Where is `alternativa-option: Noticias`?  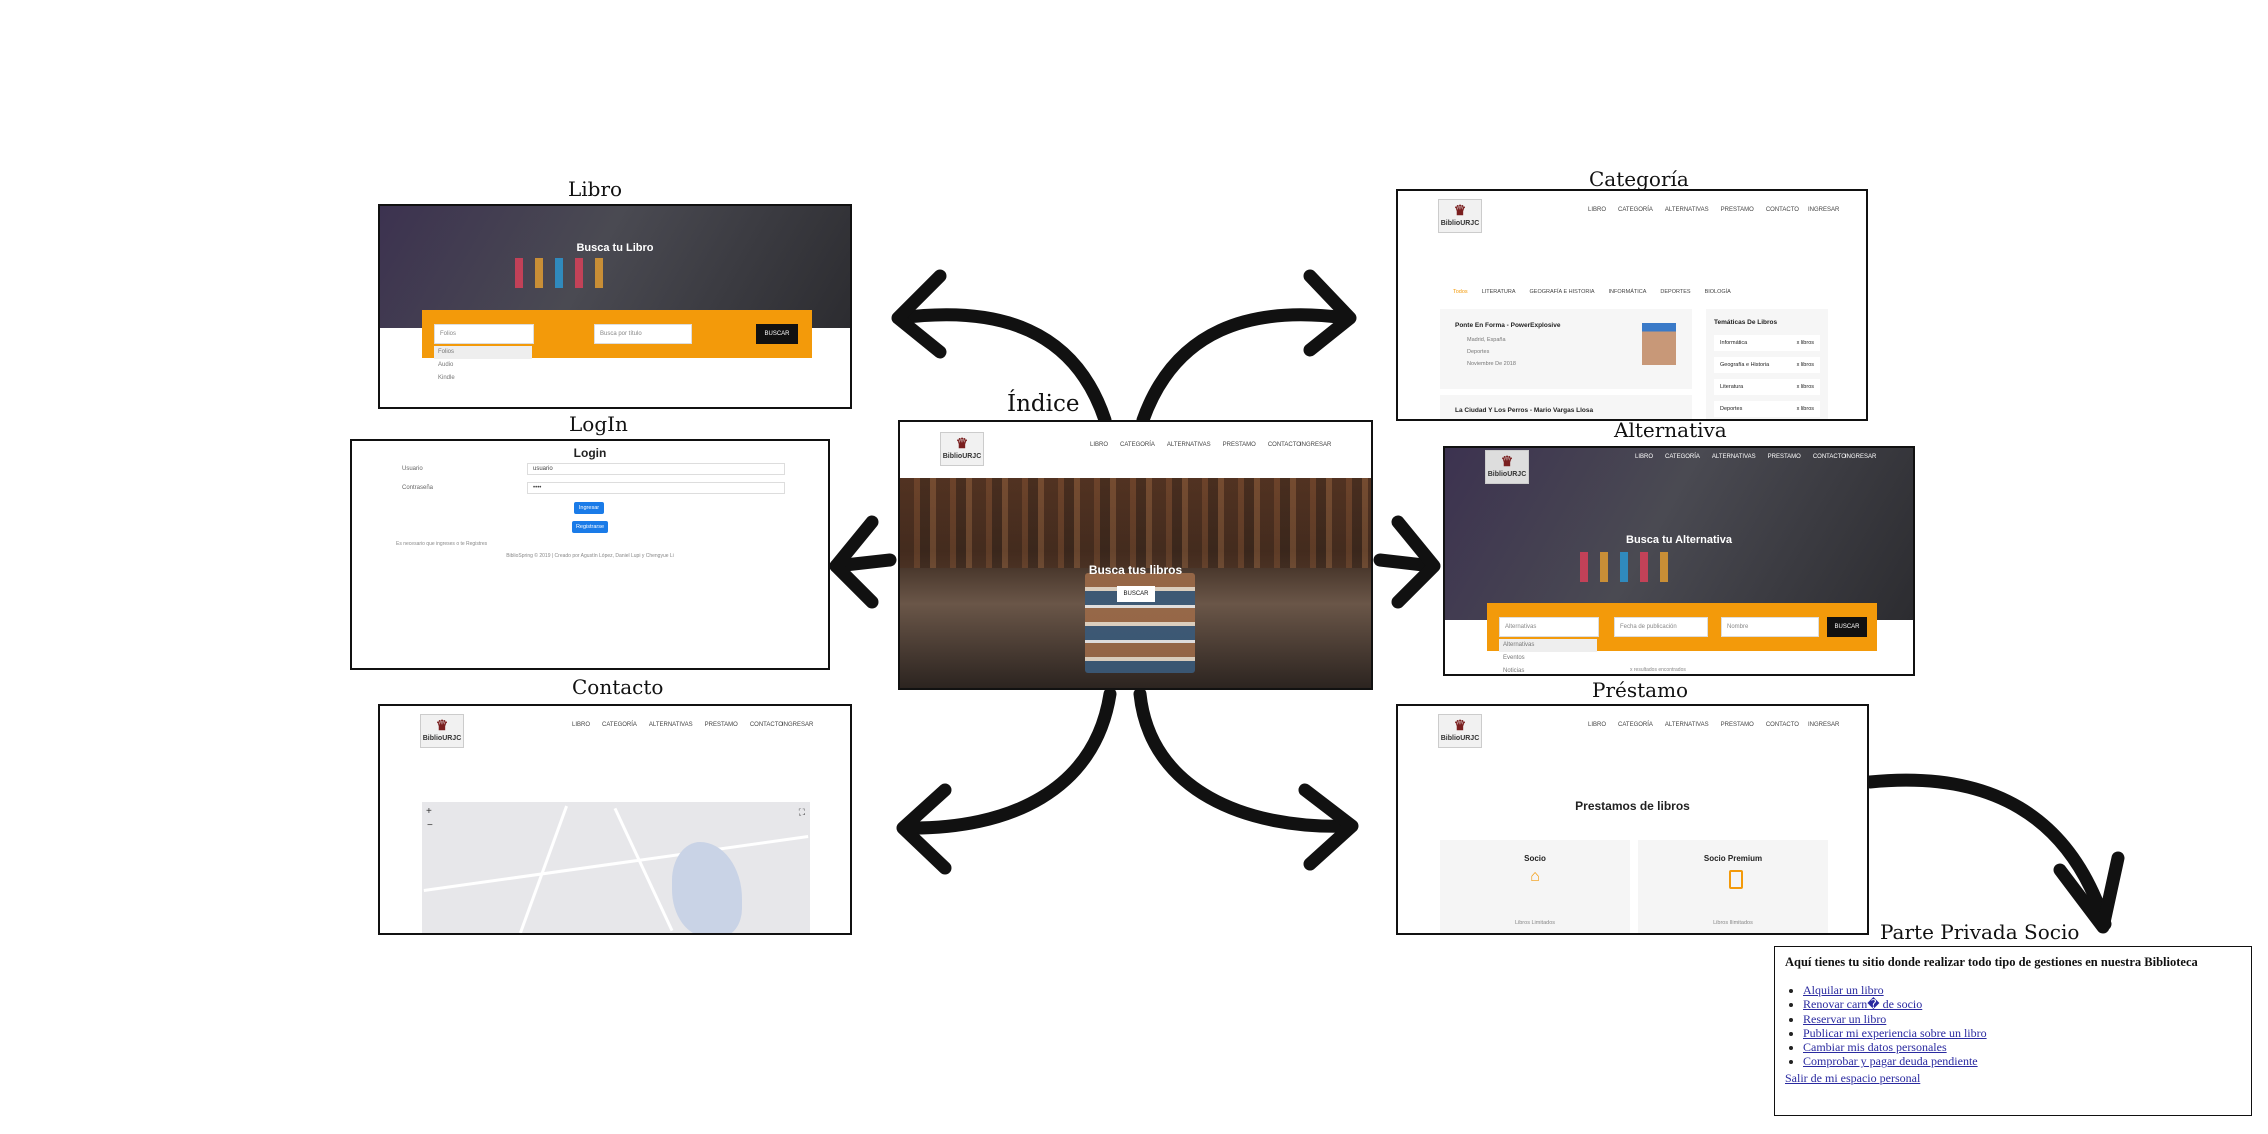
alternativa-option: Noticias is located at coordinates (1548, 669).